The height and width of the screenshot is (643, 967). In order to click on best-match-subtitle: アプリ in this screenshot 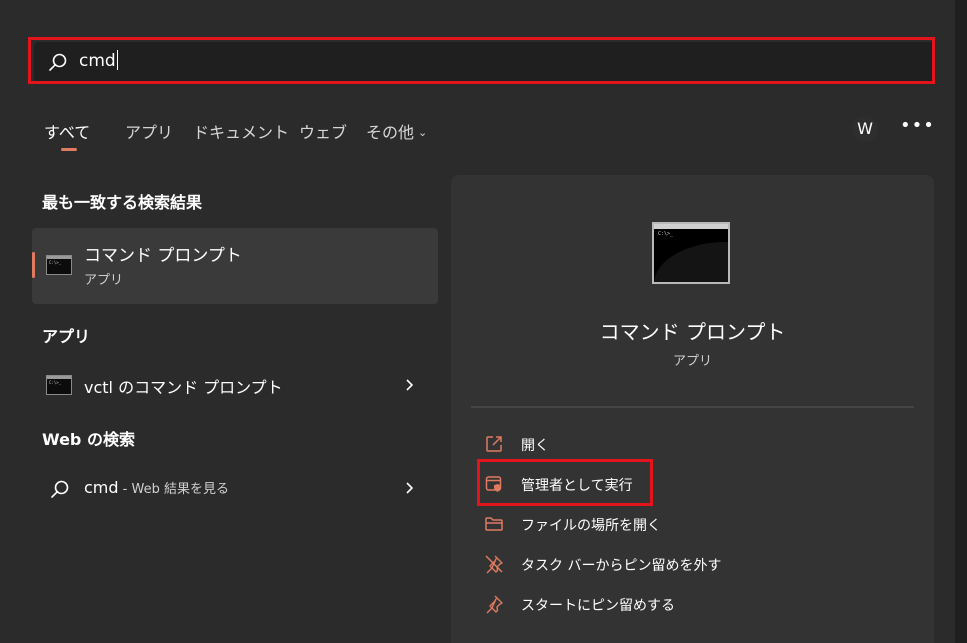, I will do `click(104, 280)`.